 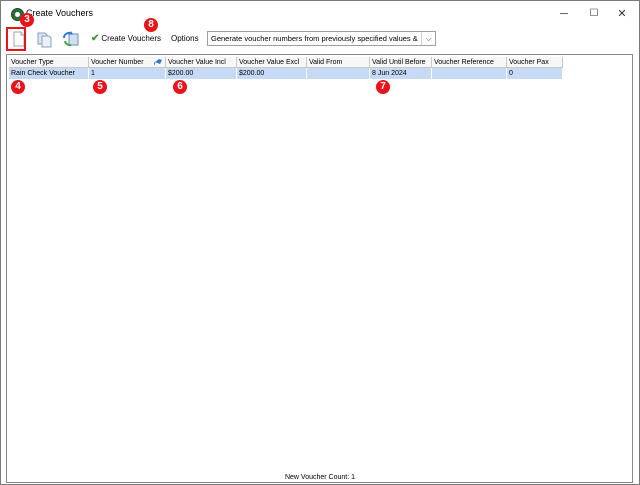 I want to click on step-marker-7: 7, so click(x=383, y=87).